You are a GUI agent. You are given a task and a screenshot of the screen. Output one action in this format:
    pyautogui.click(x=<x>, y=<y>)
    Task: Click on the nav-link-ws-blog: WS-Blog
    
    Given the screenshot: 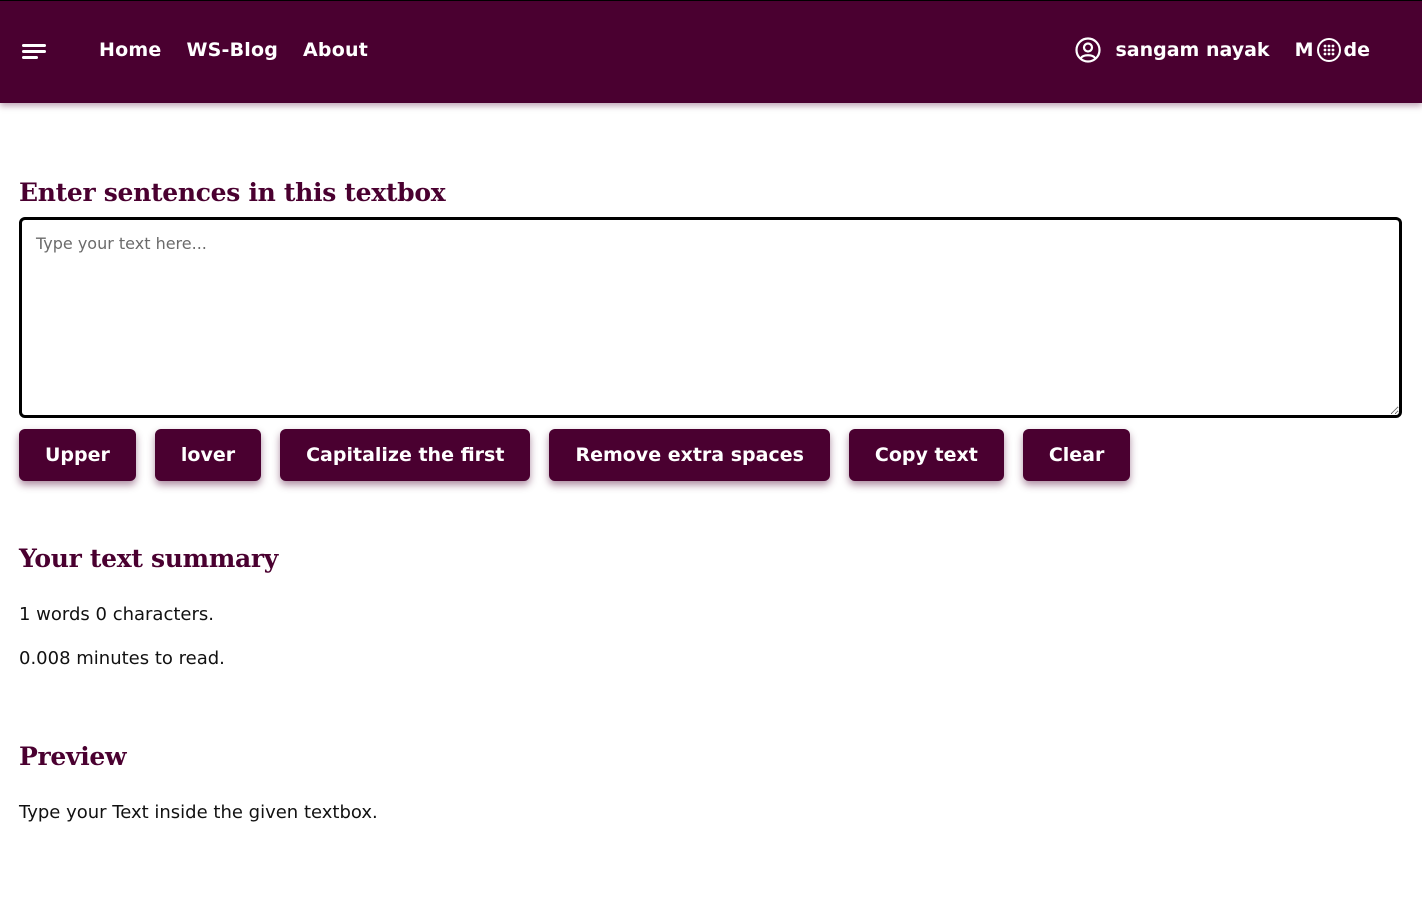 What is the action you would take?
    pyautogui.click(x=232, y=50)
    